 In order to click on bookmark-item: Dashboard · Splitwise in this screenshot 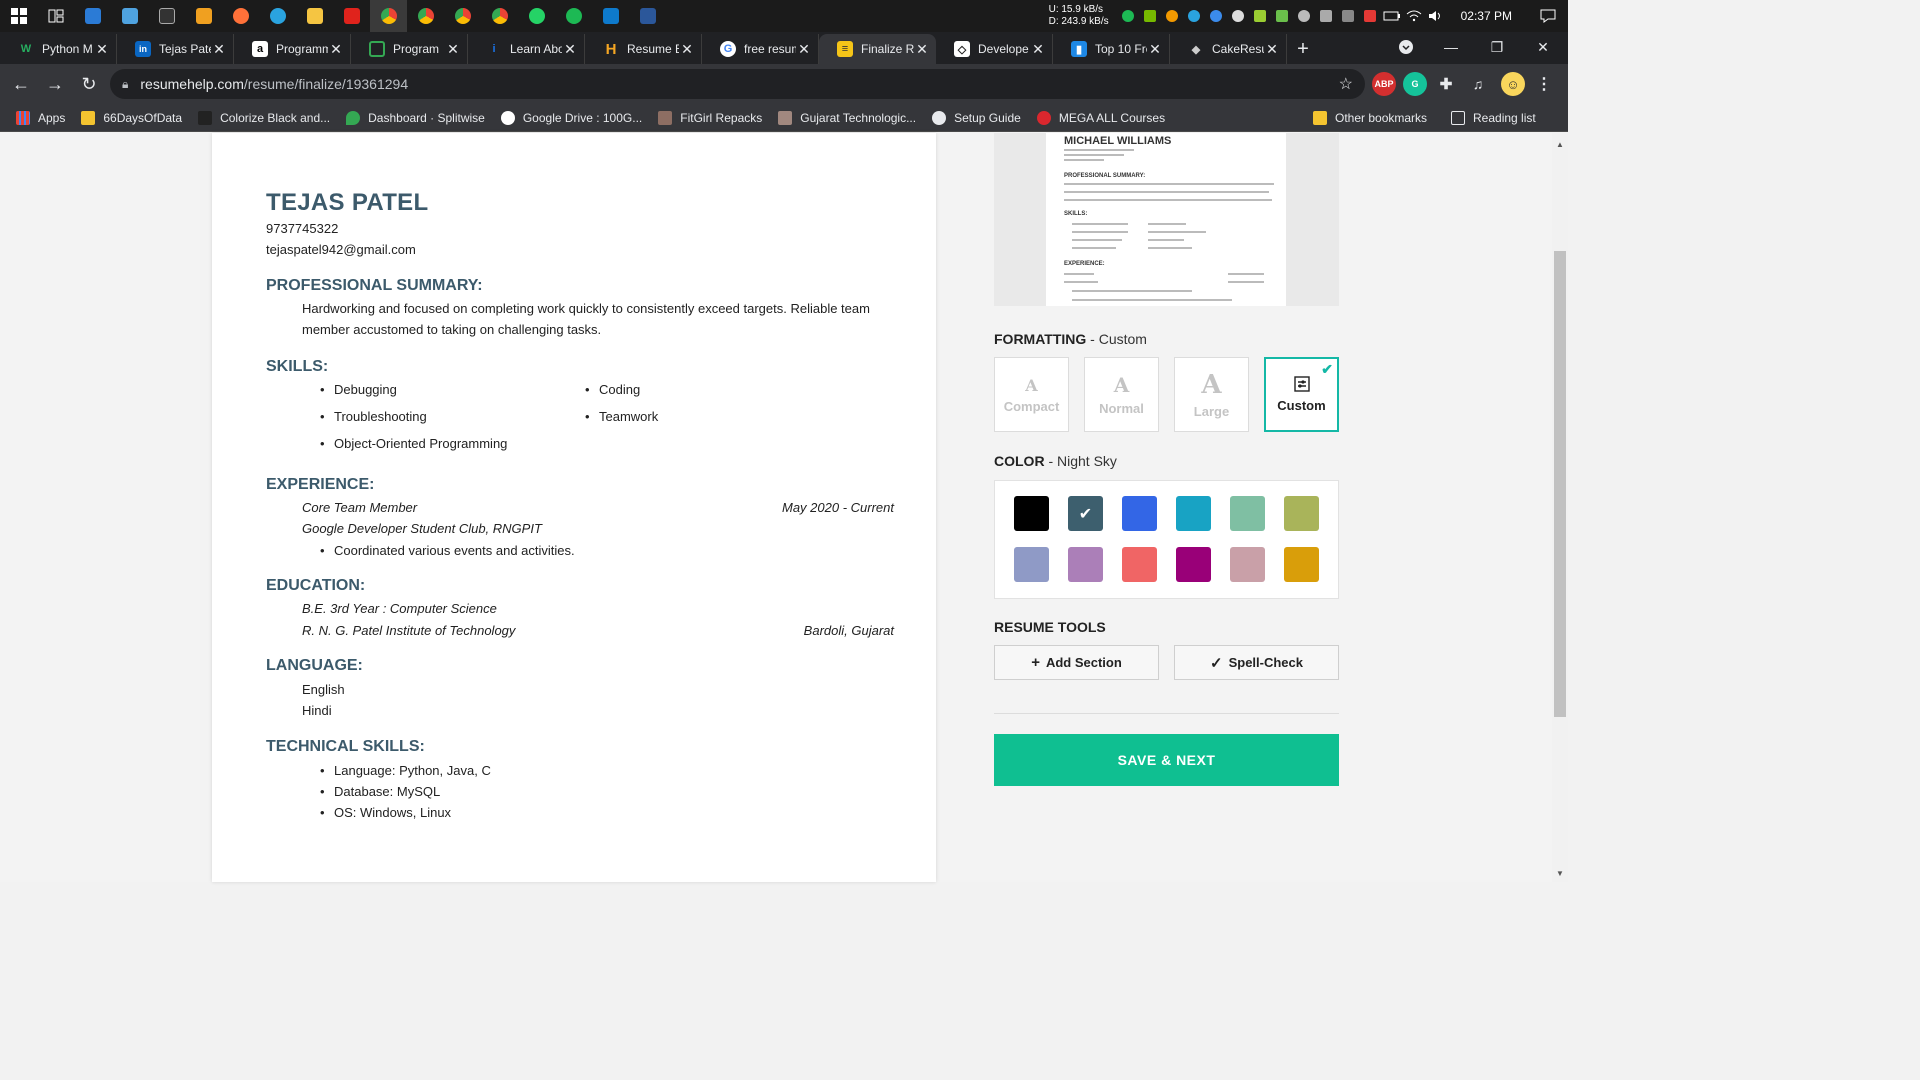, I will do `click(415, 117)`.